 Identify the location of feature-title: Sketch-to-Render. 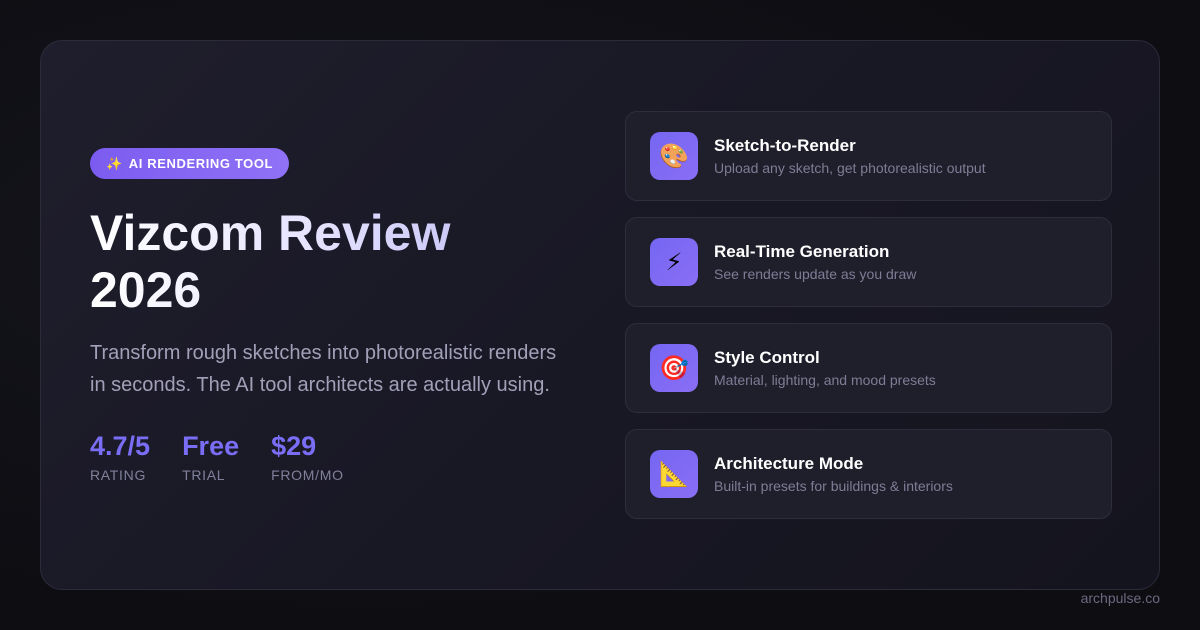
(785, 145).